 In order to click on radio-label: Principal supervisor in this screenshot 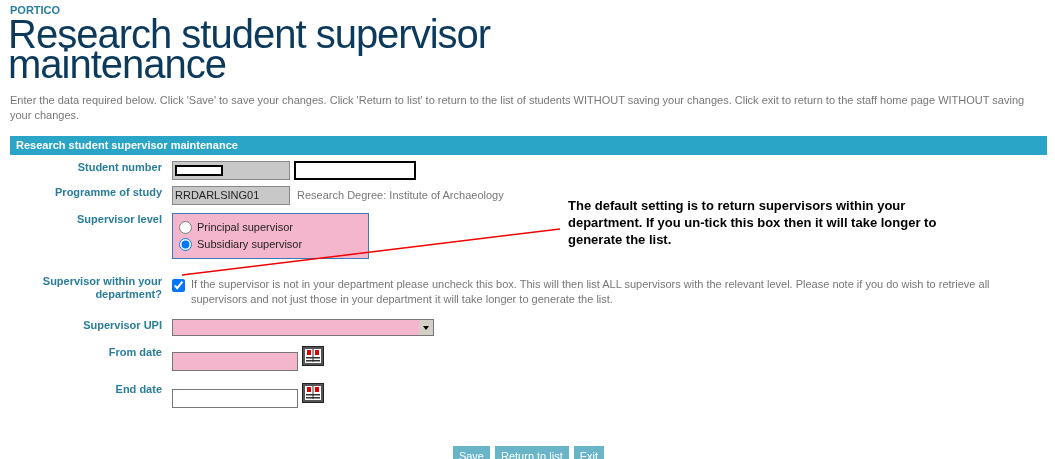, I will do `click(245, 227)`.